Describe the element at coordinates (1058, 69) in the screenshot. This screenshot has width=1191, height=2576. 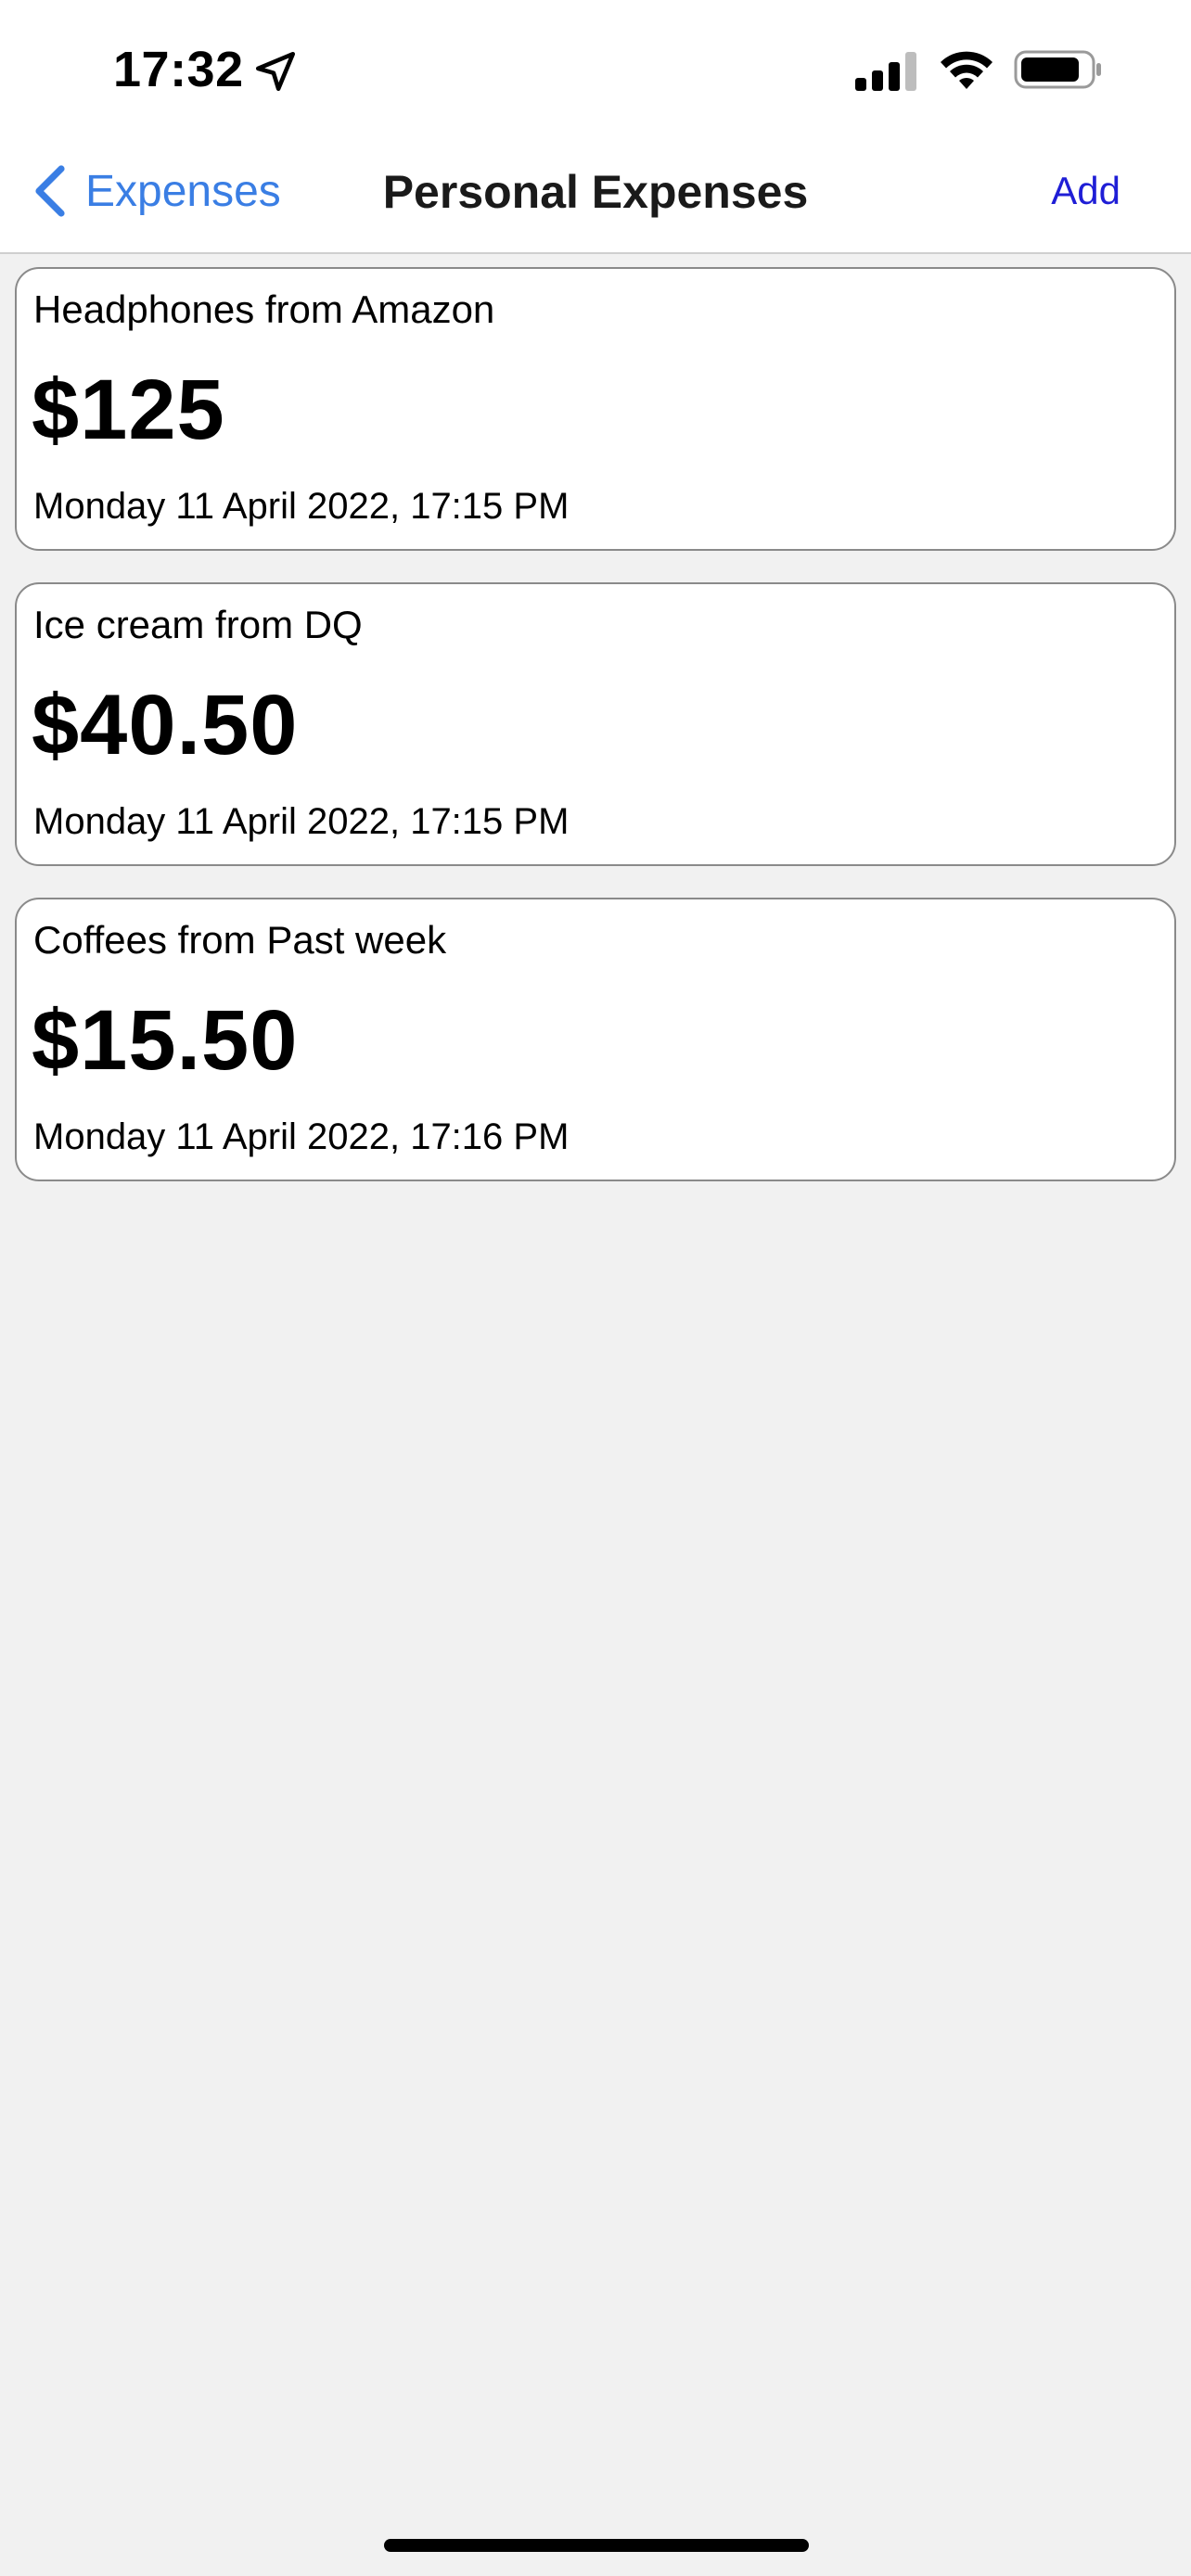
I see `battery-icon` at that location.